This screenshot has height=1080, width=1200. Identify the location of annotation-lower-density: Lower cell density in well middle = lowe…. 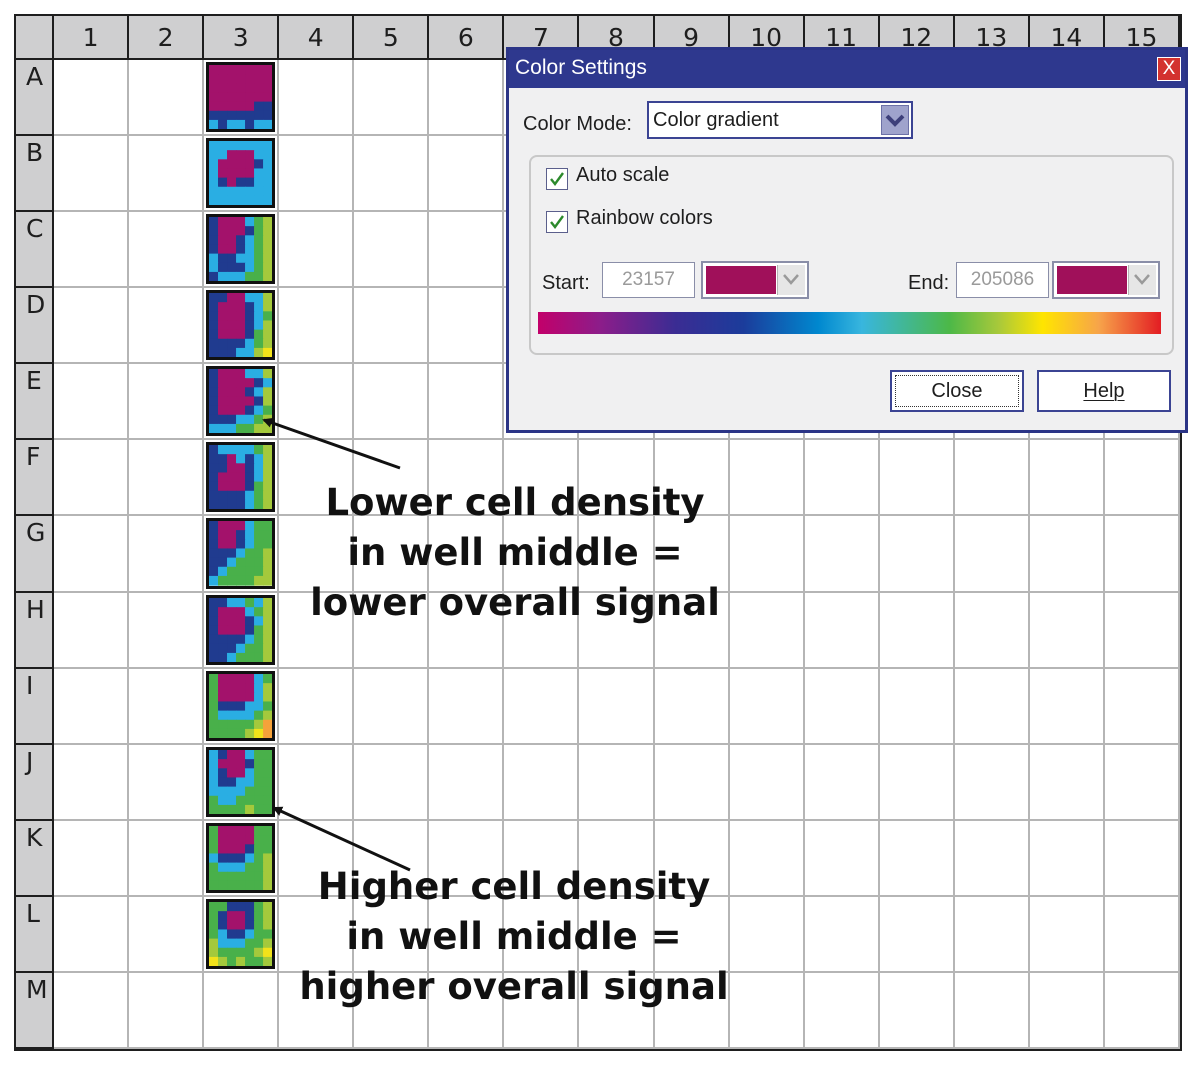
(515, 553).